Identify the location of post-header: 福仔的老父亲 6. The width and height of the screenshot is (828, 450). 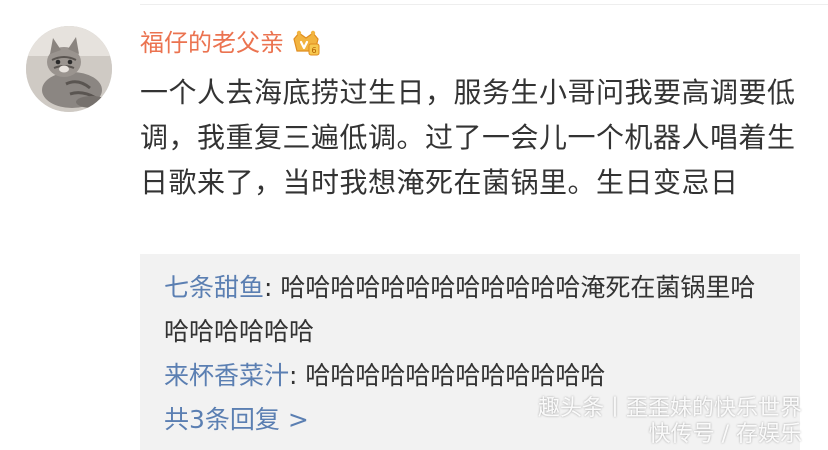
(231, 43).